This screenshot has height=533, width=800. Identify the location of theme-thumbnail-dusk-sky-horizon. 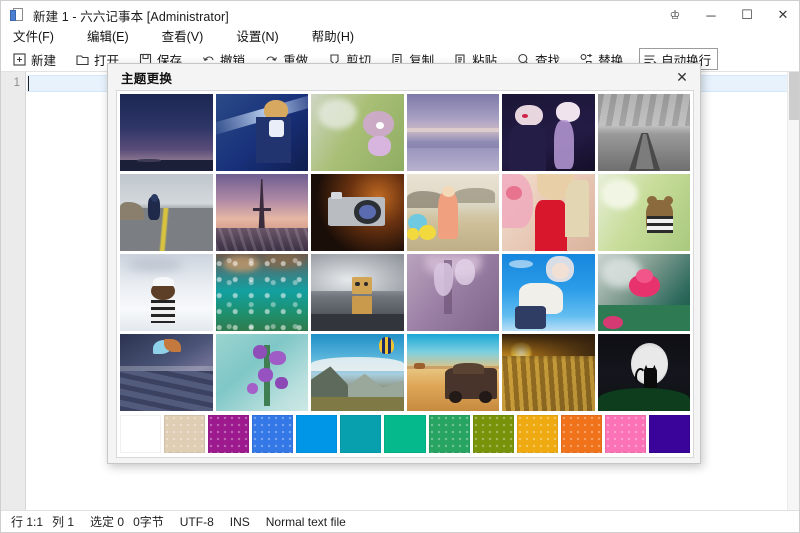
(166, 132).